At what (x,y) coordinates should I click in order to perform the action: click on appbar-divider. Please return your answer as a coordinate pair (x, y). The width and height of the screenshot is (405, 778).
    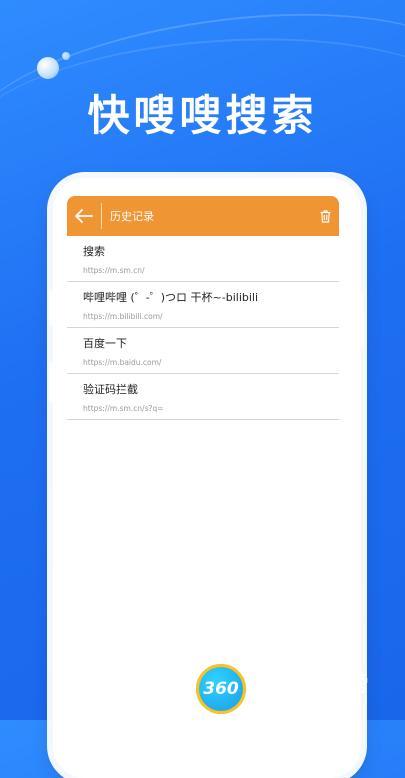
    Looking at the image, I should click on (101, 216).